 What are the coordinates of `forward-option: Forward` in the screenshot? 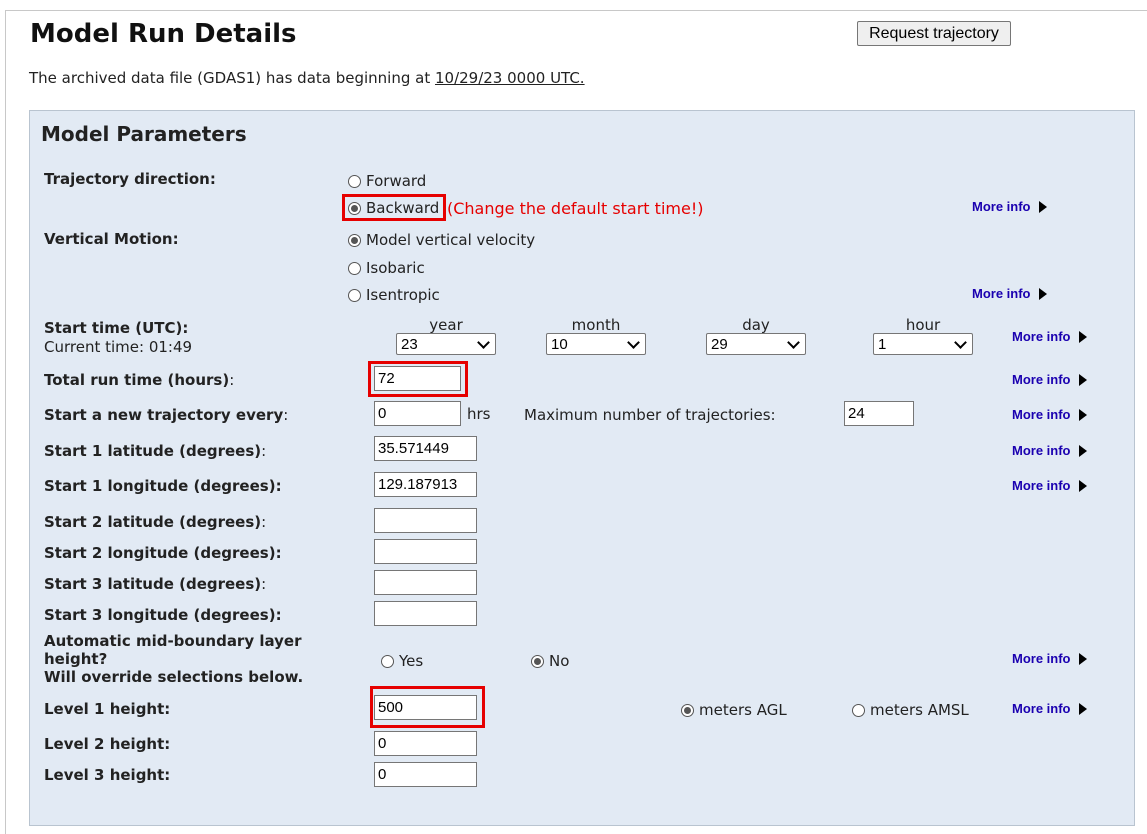 It's located at (387, 181).